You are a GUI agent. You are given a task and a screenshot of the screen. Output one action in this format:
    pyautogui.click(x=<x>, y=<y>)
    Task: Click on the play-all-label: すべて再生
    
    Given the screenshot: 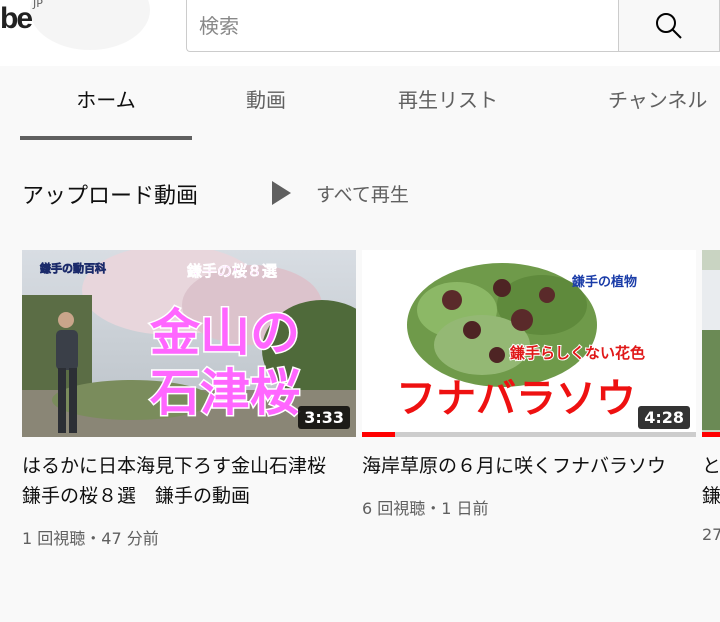 What is the action you would take?
    pyautogui.click(x=362, y=194)
    